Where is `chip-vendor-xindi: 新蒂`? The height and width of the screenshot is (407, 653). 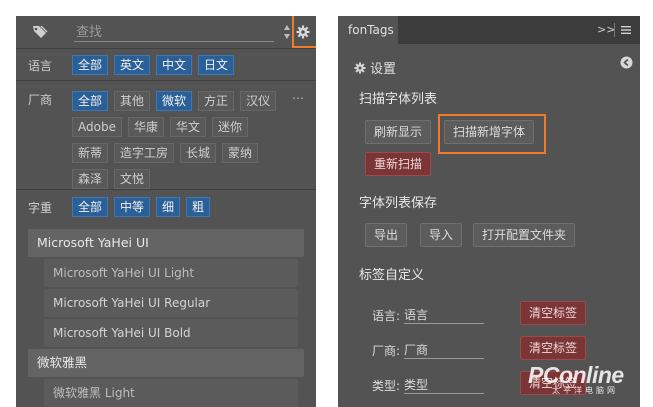 chip-vendor-xindi: 新蒂 is located at coordinates (90, 153).